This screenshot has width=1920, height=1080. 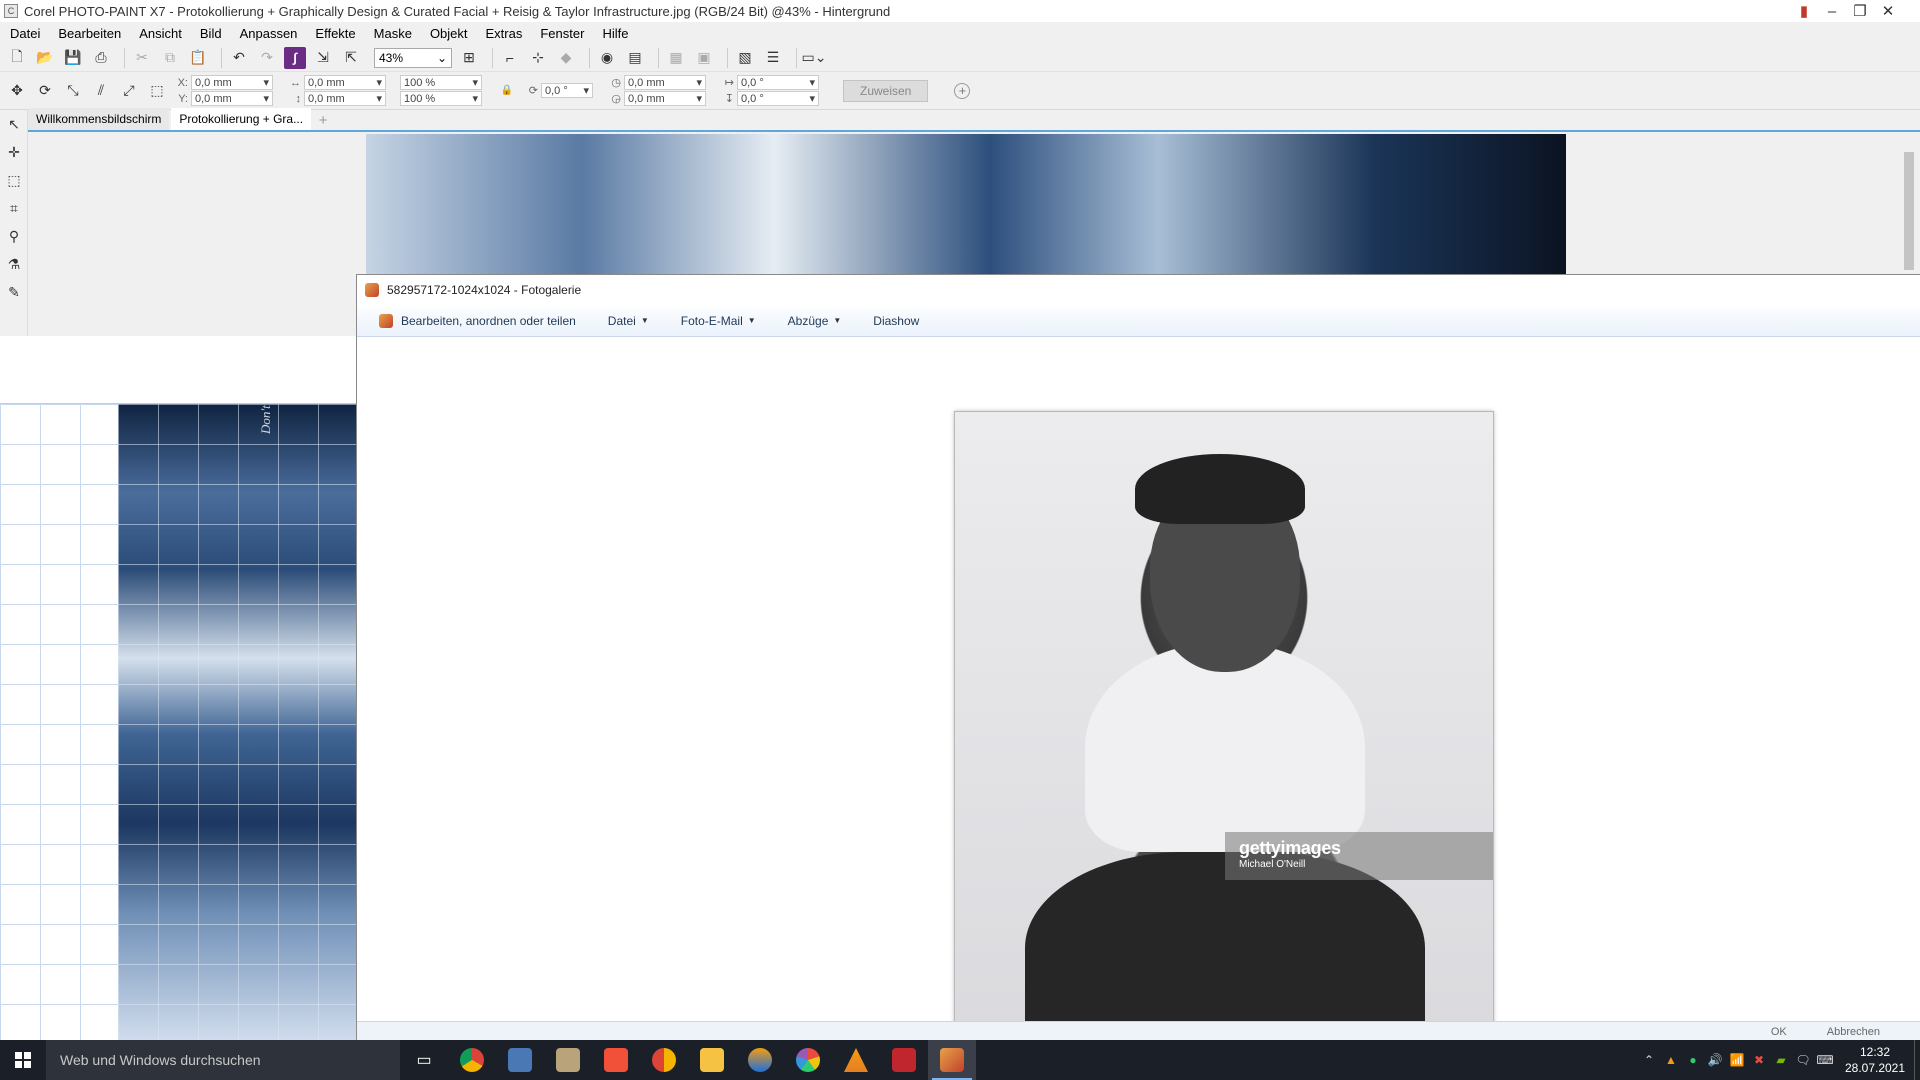 What do you see at coordinates (101, 58) in the screenshot?
I see `print-icon: ⎙` at bounding box center [101, 58].